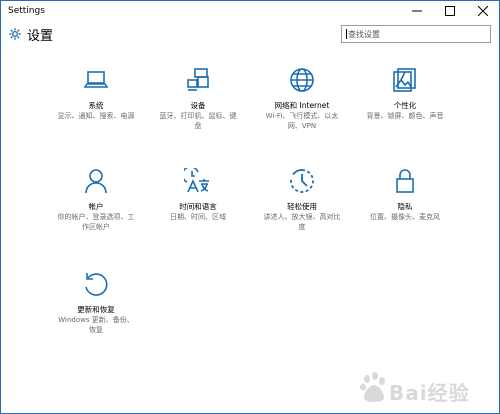 The height and width of the screenshot is (414, 500). I want to click on tile-privacy: 隐私 位置、摄像头、麦克风, so click(405, 195).